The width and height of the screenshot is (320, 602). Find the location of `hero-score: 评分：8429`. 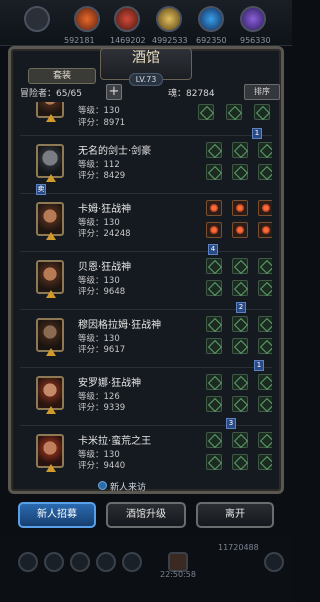

hero-score: 评分：8429 is located at coordinates (102, 176).